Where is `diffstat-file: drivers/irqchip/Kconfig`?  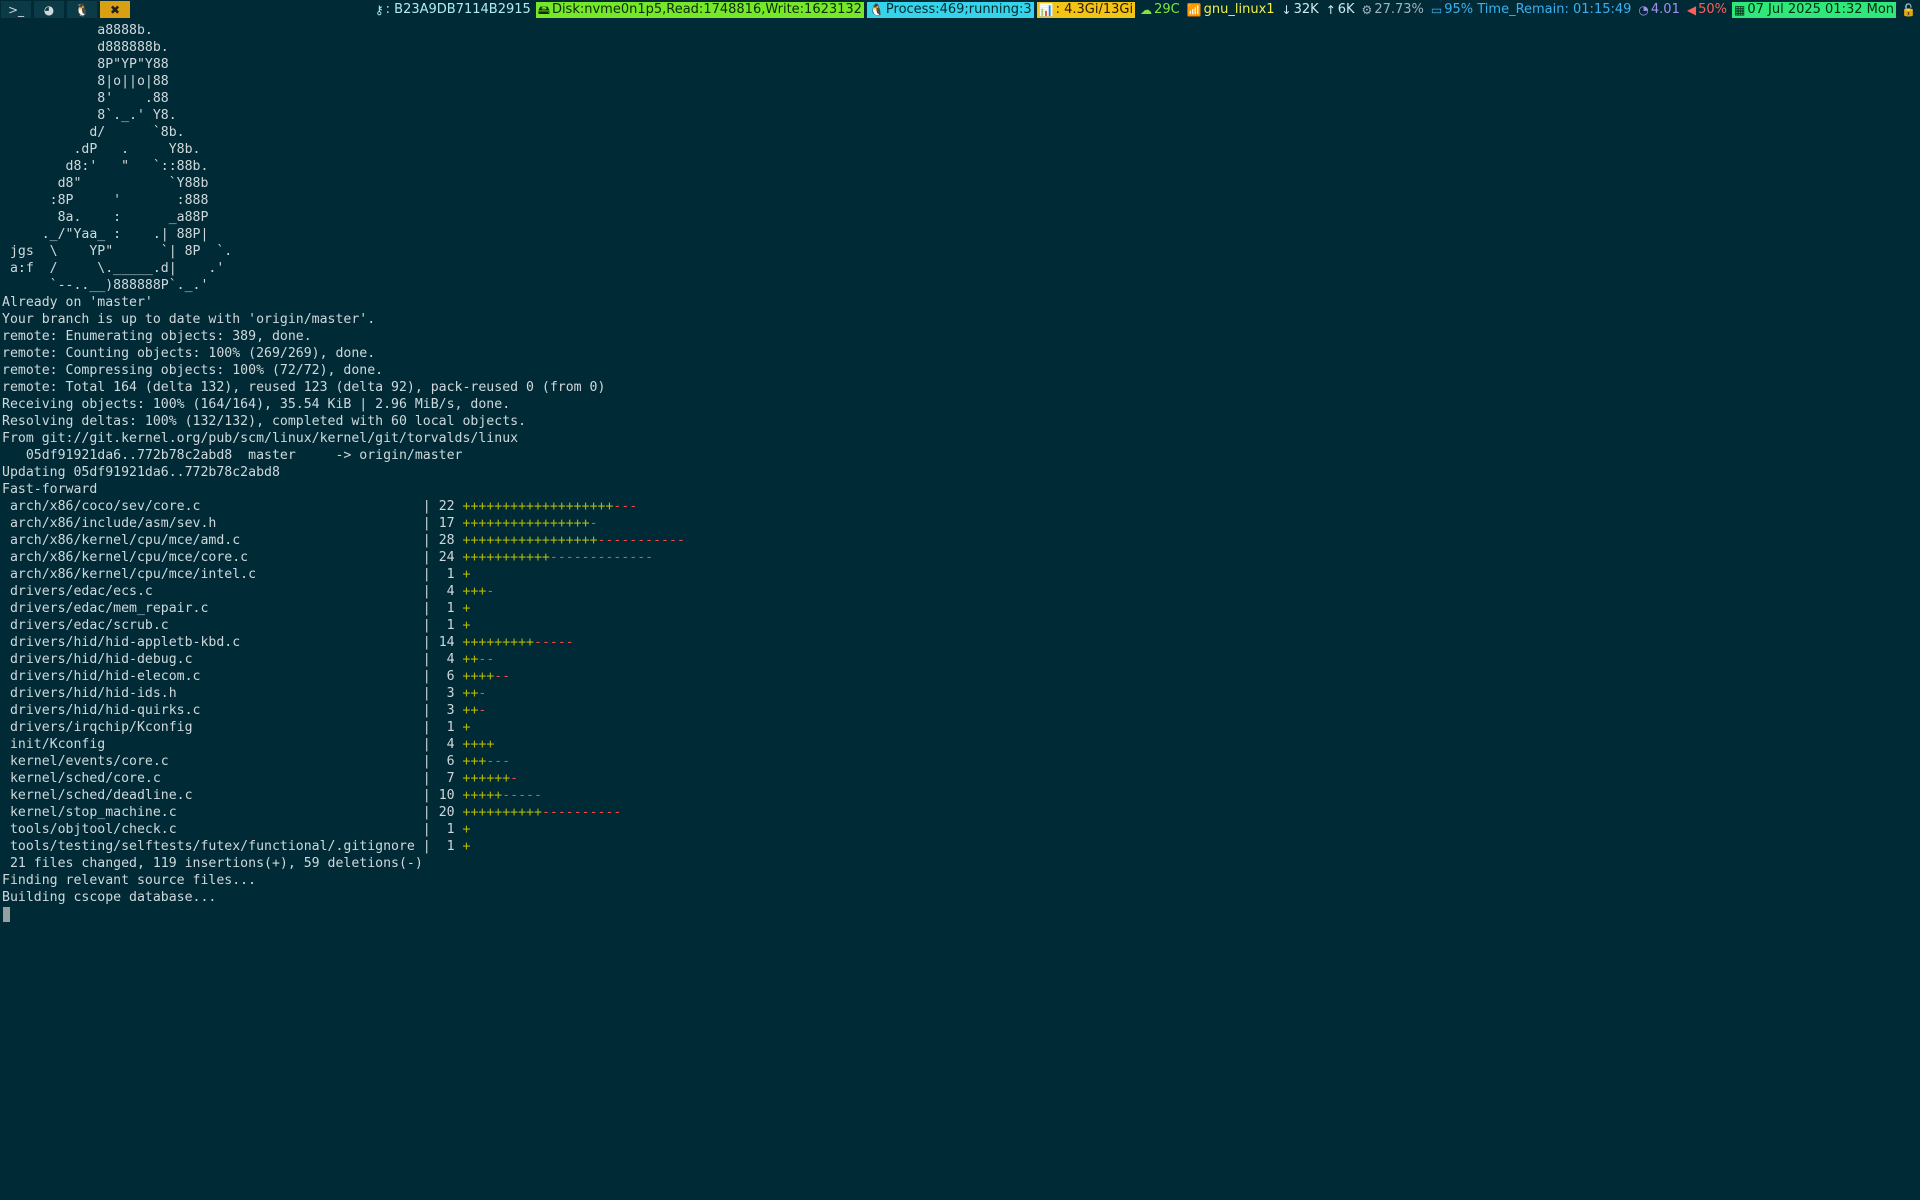 diffstat-file: drivers/irqchip/Kconfig is located at coordinates (212, 727).